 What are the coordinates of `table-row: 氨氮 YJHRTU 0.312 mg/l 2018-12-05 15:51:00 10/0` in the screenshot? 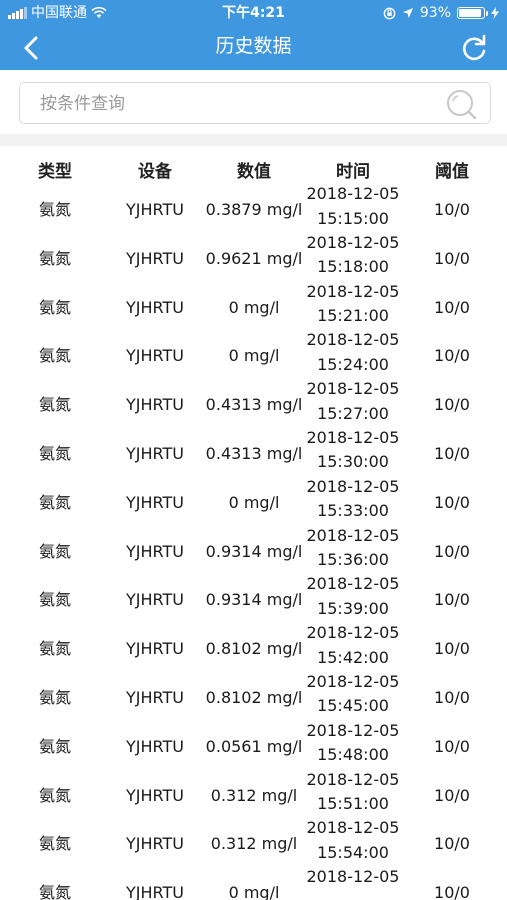 It's located at (253, 800).